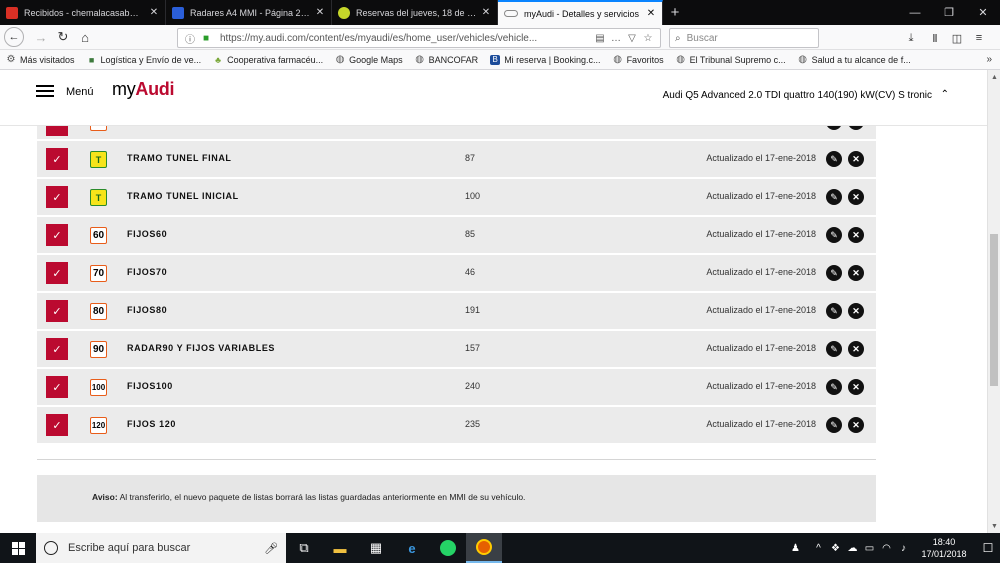  Describe the element at coordinates (206, 38) in the screenshot. I see `lock-icon: ■` at that location.